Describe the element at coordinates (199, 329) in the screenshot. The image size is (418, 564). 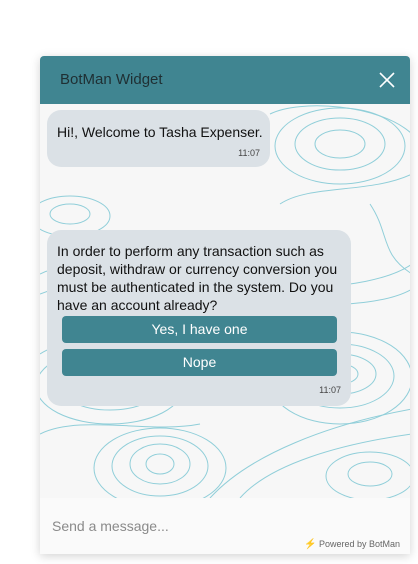
I see `yes-i-have-one-button: Yes, I have one` at that location.